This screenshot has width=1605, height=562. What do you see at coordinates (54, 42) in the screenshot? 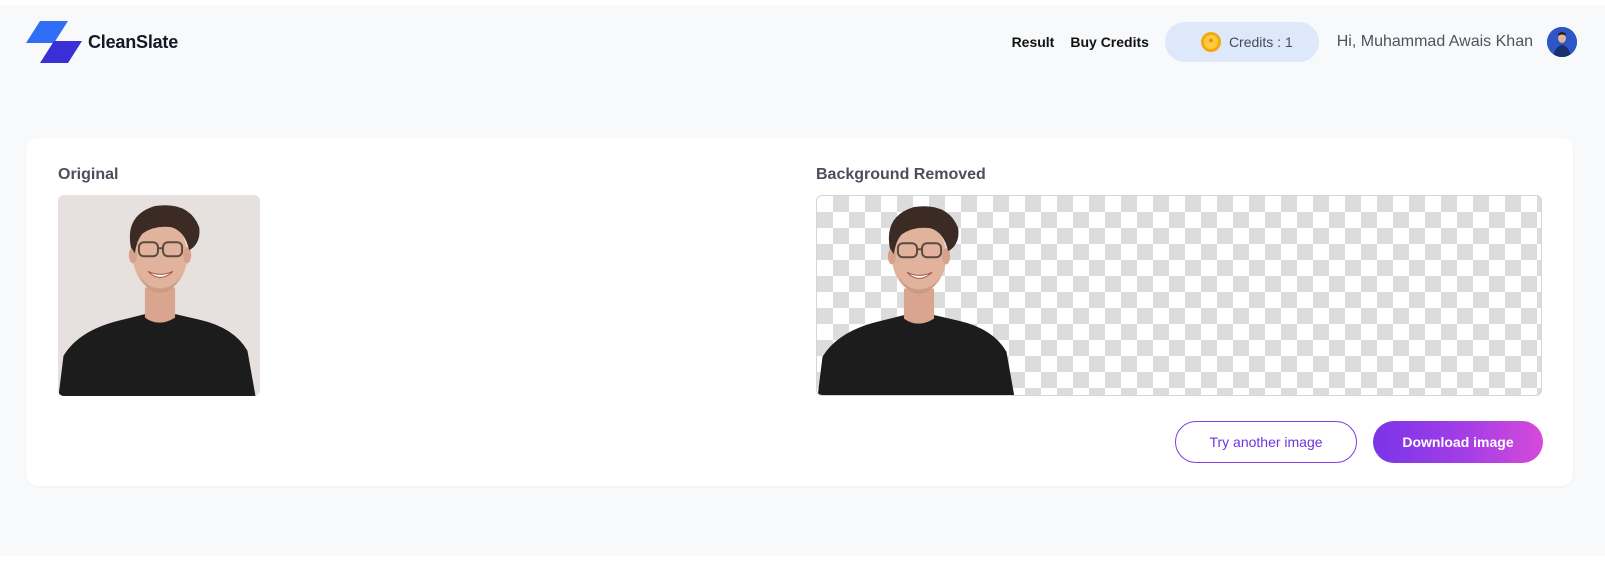
I see `cleanslate-logo-icon` at bounding box center [54, 42].